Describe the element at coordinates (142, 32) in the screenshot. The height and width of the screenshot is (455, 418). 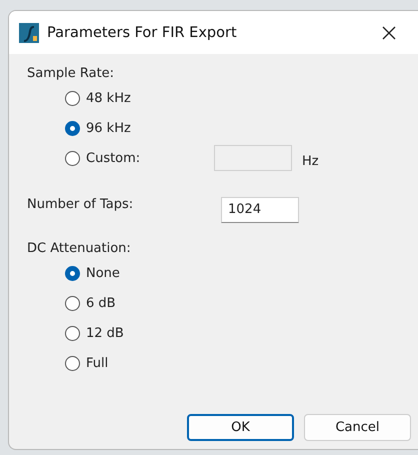
I see `window-title: Parameters For FIR Export` at that location.